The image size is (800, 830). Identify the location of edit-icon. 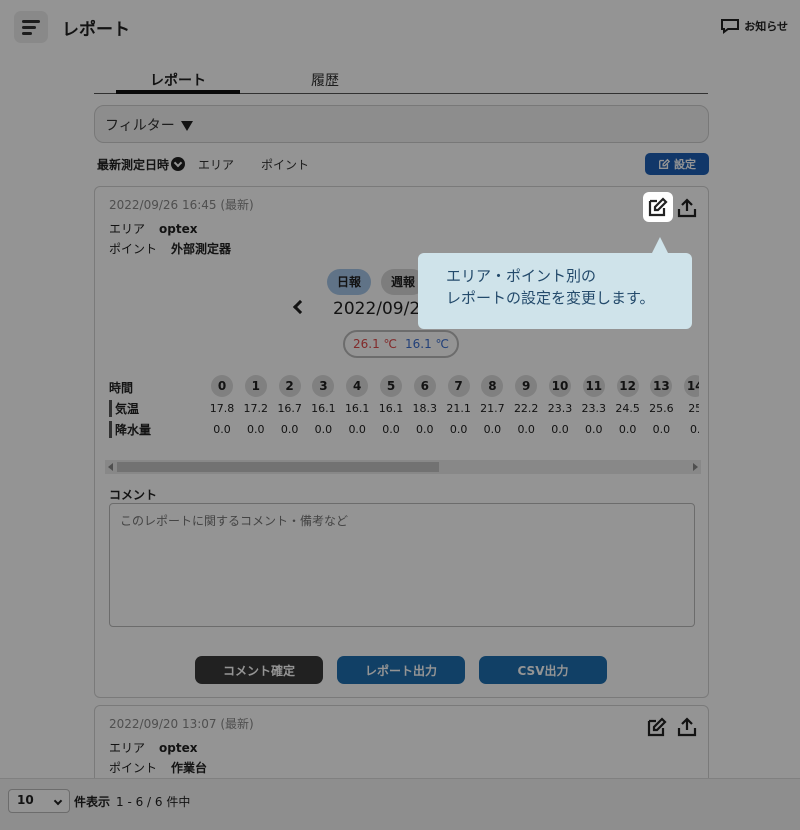
(658, 207).